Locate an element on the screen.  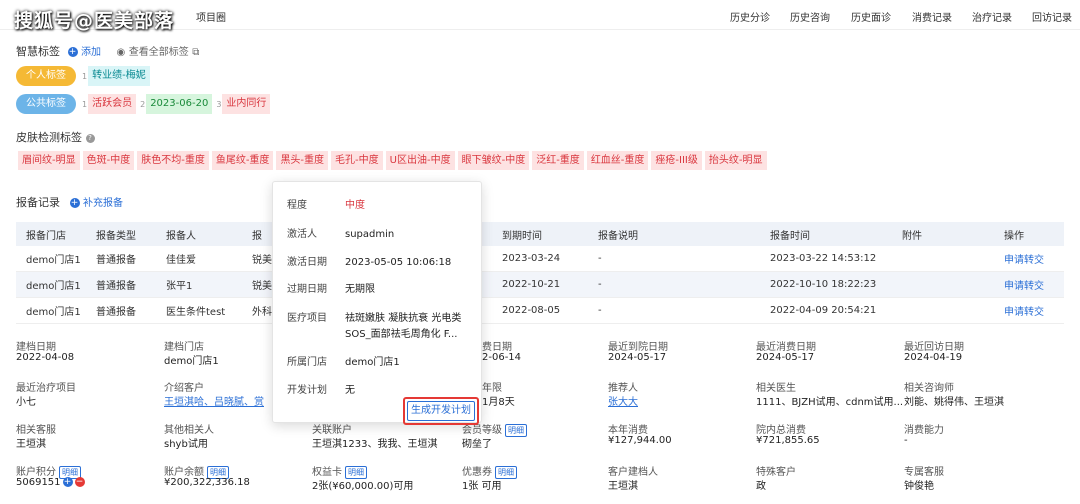
info-item: 建档门店 demo门店1 is located at coordinates (191, 352).